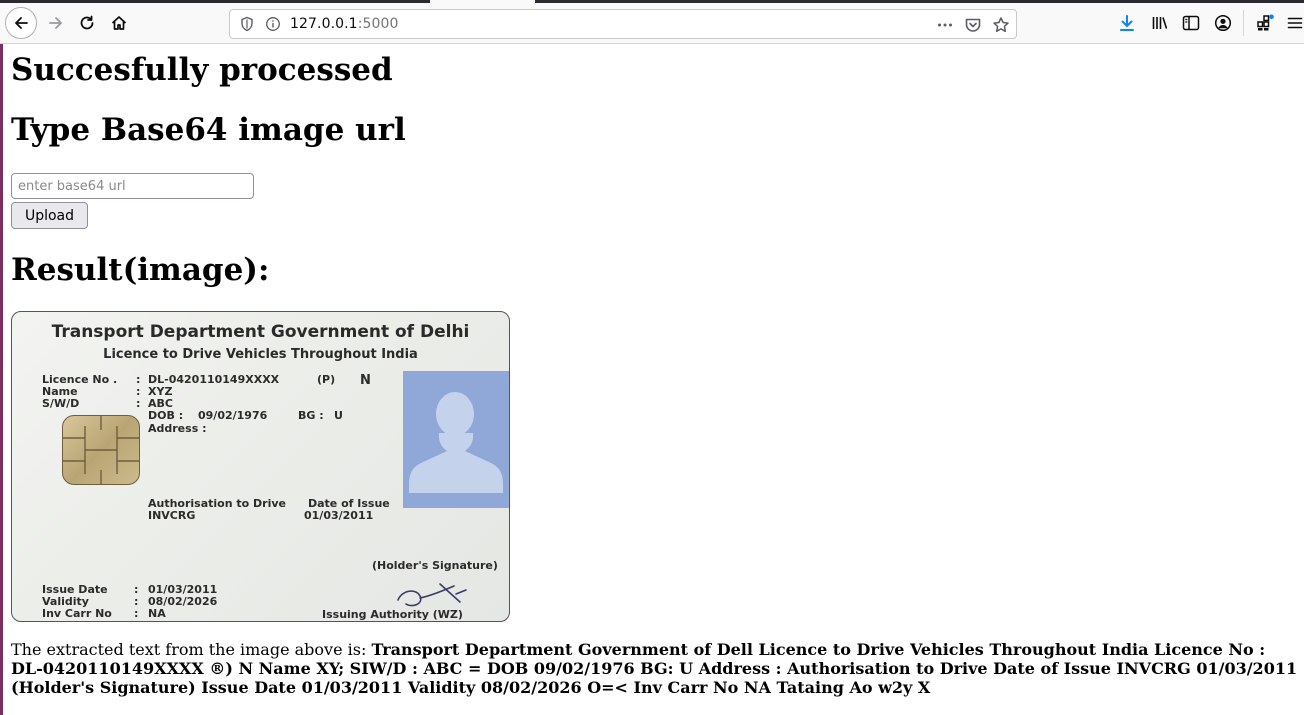 Image resolution: width=1304 pixels, height=715 pixels. What do you see at coordinates (77, 613) in the screenshot?
I see `inv-carr-label: Inv Carr No` at bounding box center [77, 613].